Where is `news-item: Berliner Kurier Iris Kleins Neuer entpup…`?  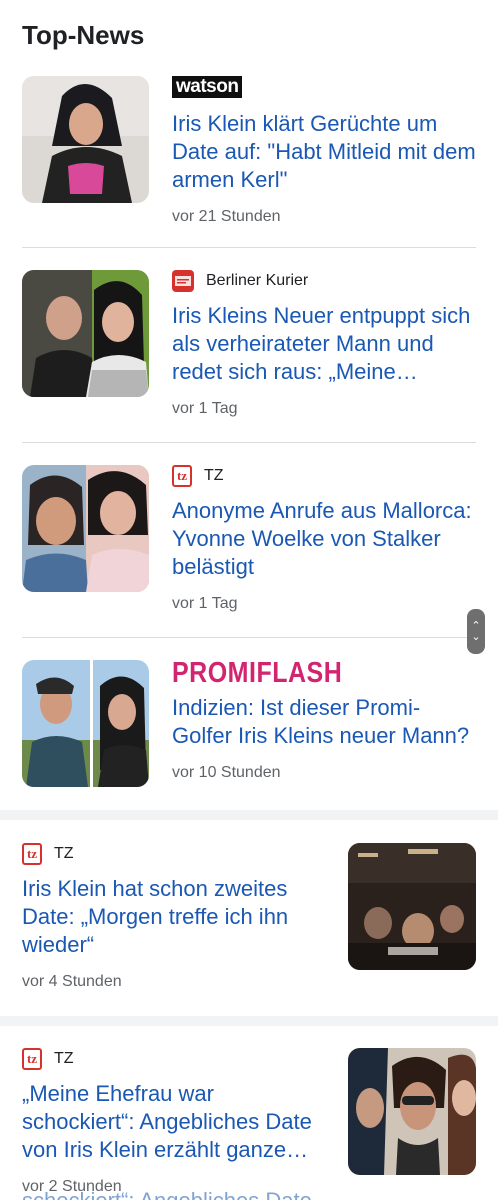 news-item: Berliner Kurier Iris Kleins Neuer entpup… is located at coordinates (249, 345).